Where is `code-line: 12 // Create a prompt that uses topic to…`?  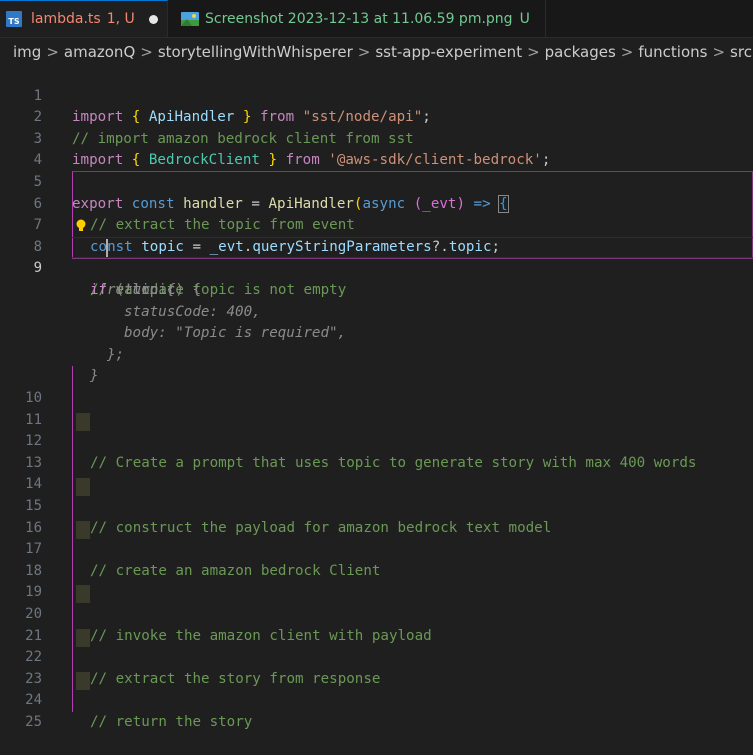 code-line: 12 // Create a prompt that uses topic to… is located at coordinates (376, 421).